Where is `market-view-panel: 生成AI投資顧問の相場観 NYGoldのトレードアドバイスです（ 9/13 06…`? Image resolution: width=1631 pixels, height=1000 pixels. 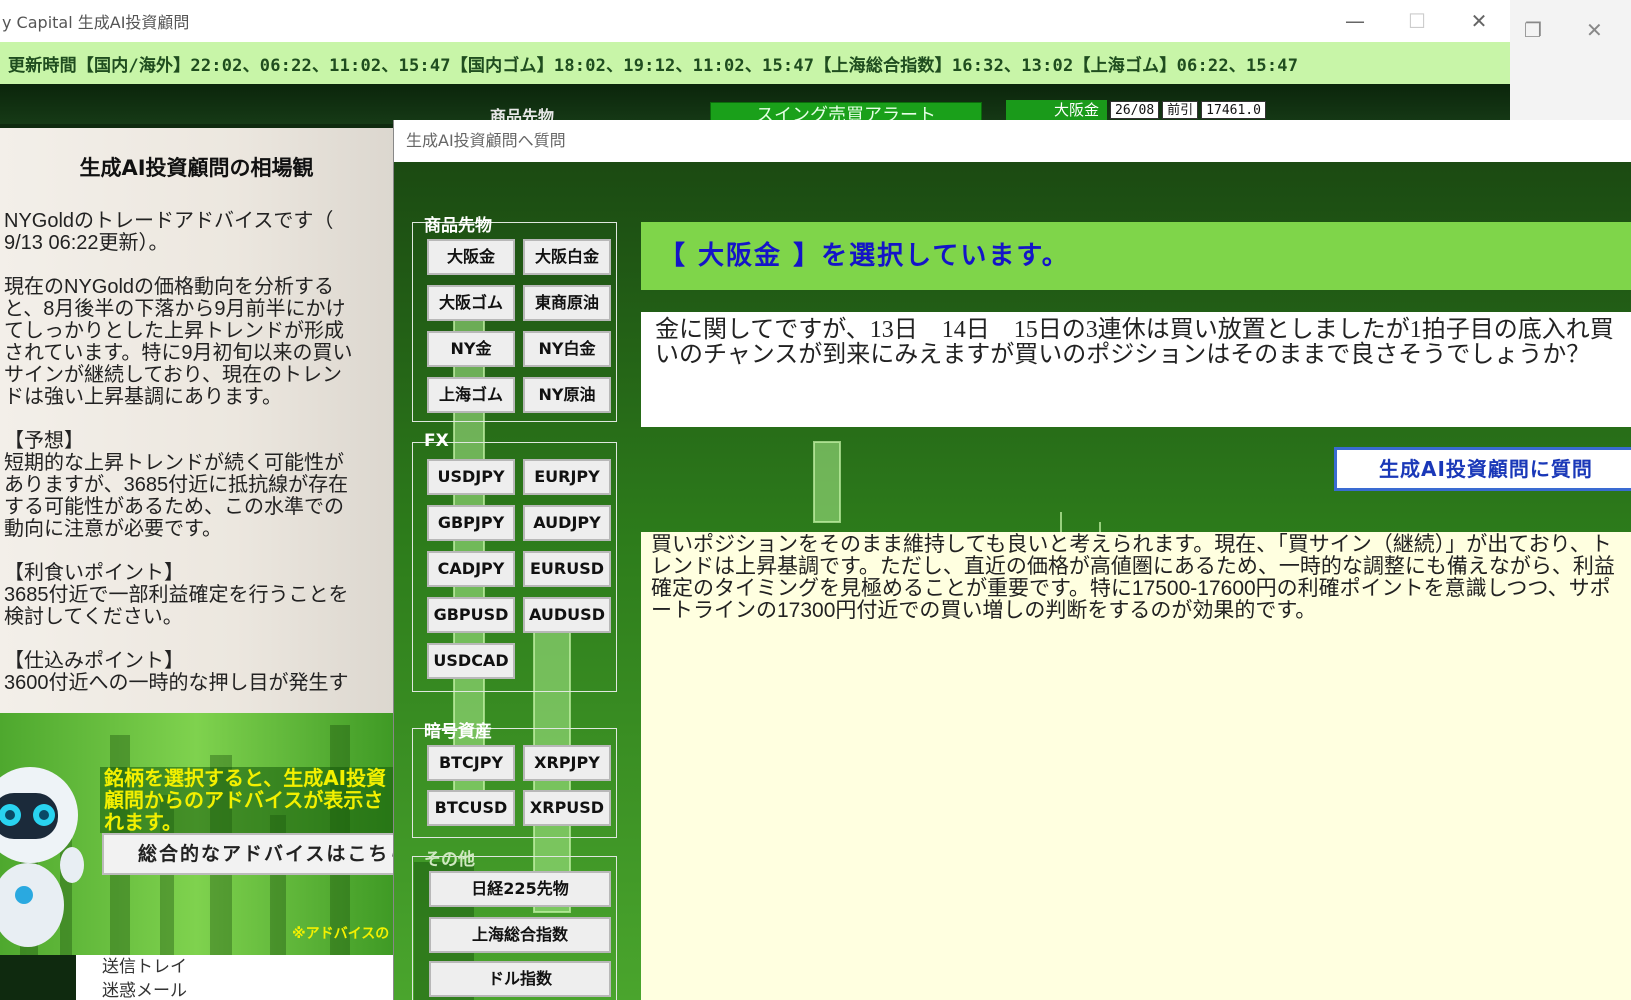 market-view-panel: 生成AI投資顧問の相場観 NYGoldのトレードアドバイスです（ 9/13 06… is located at coordinates (196, 420).